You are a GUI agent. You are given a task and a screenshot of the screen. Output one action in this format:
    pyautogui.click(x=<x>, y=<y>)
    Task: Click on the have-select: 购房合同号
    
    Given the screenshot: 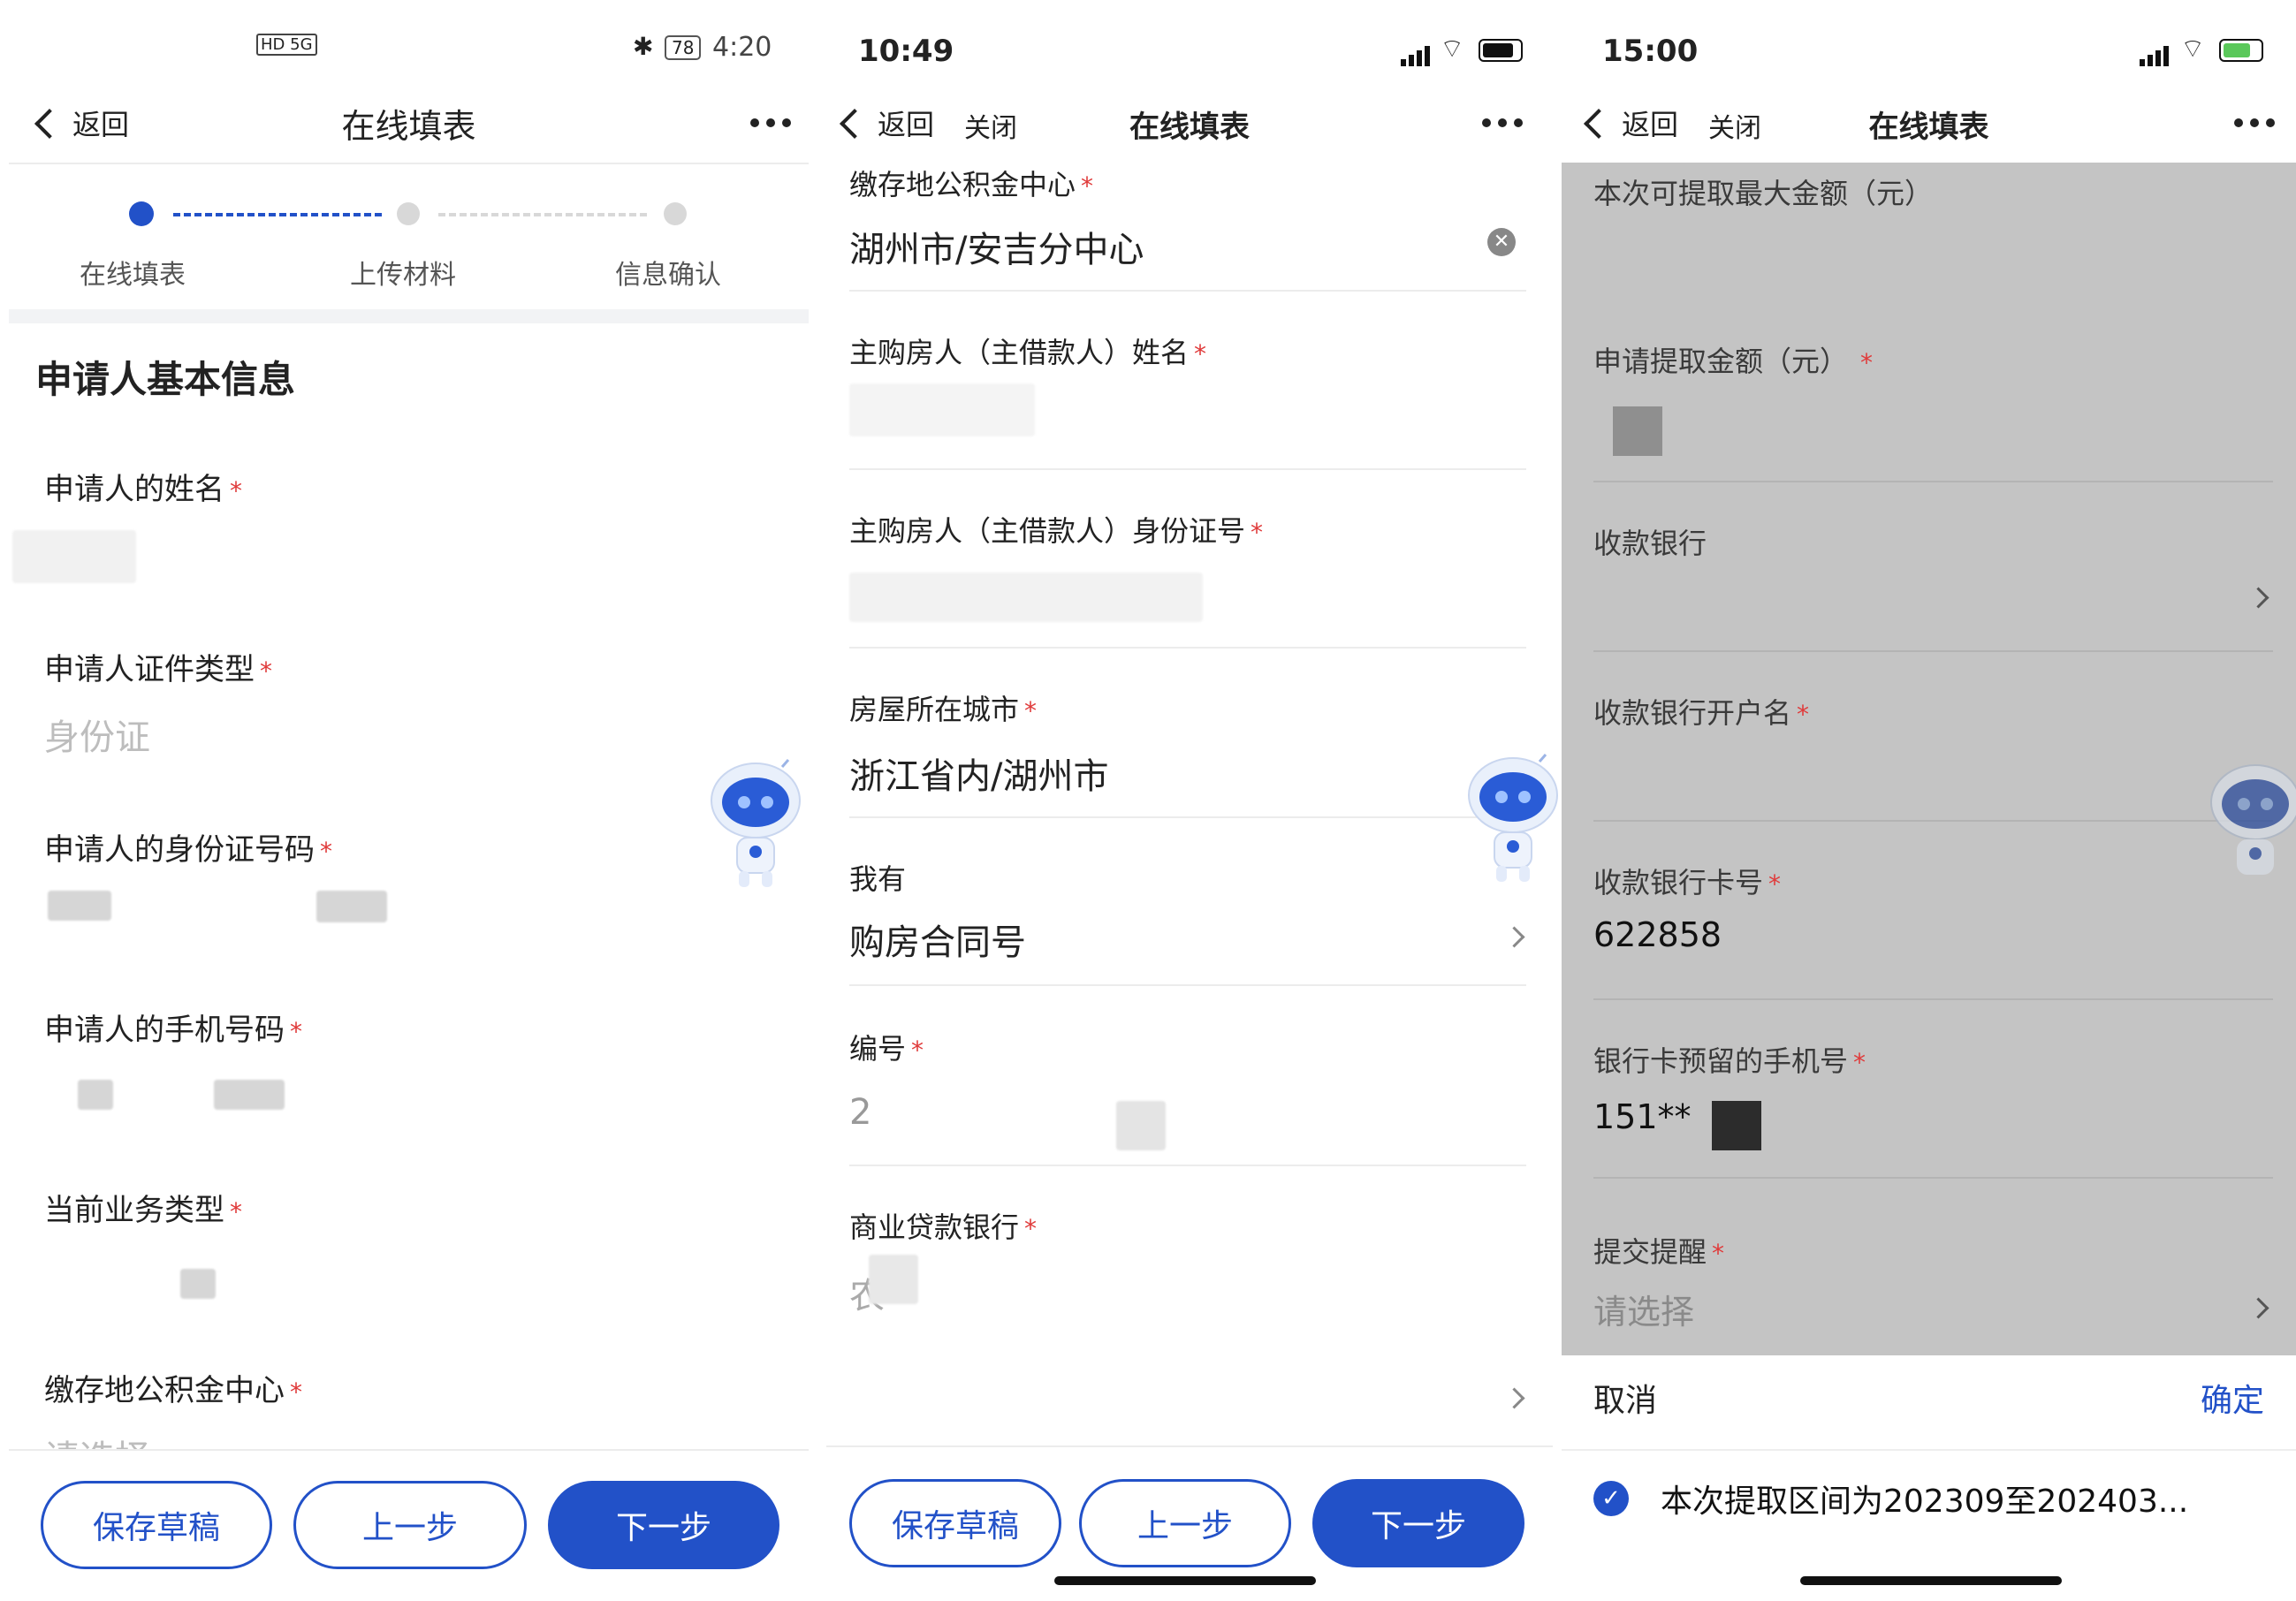 What is the action you would take?
    pyautogui.click(x=937, y=939)
    